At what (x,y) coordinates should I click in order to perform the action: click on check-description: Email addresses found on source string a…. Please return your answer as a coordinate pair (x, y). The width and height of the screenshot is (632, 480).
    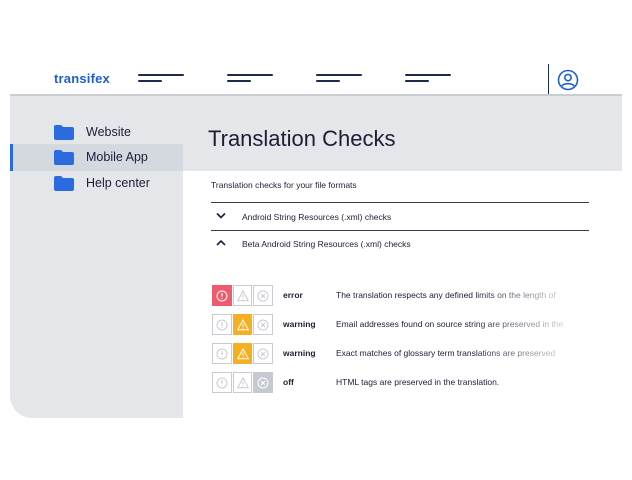
    Looking at the image, I should click on (450, 324).